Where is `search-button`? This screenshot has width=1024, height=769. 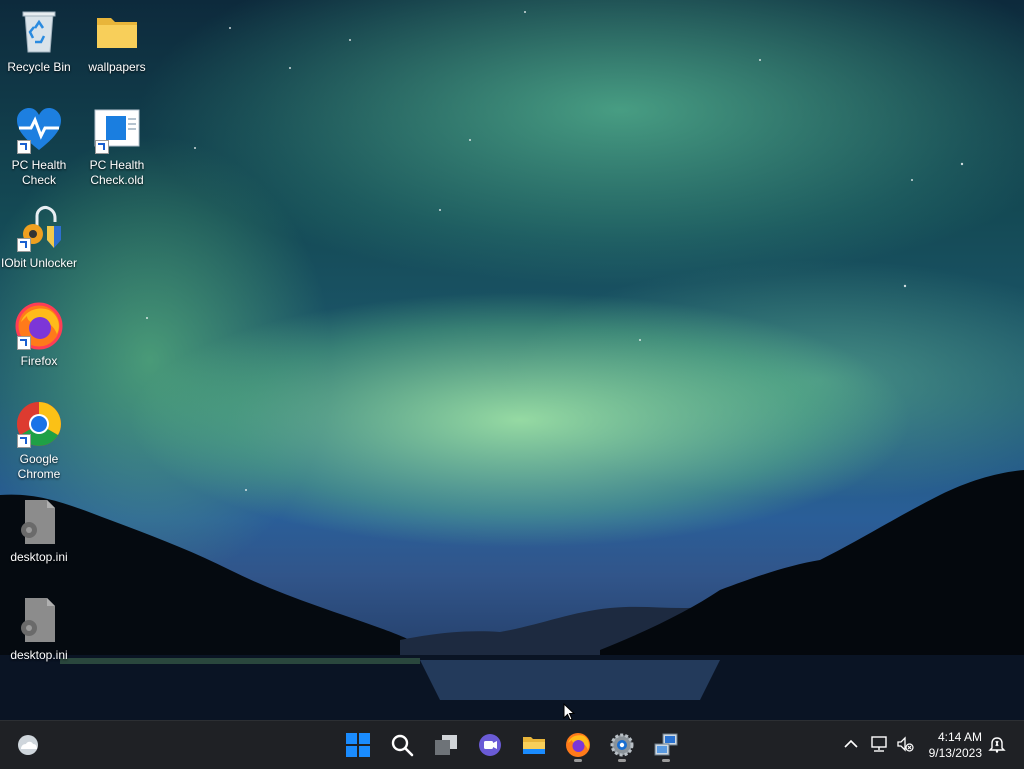
search-button is located at coordinates (402, 745).